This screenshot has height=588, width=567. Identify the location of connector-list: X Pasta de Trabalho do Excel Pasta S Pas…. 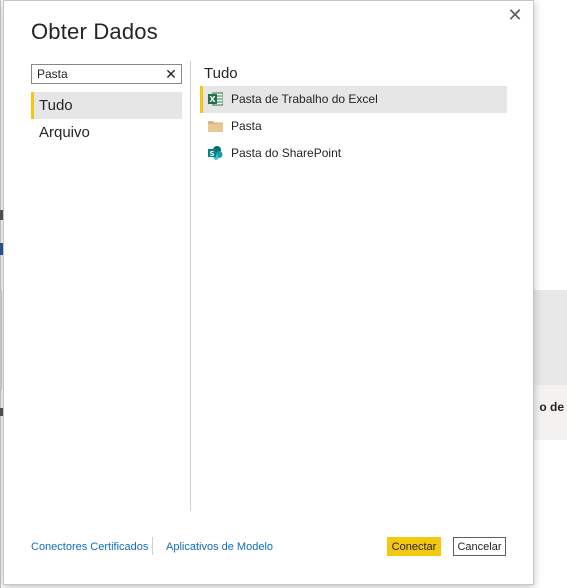
(353, 126).